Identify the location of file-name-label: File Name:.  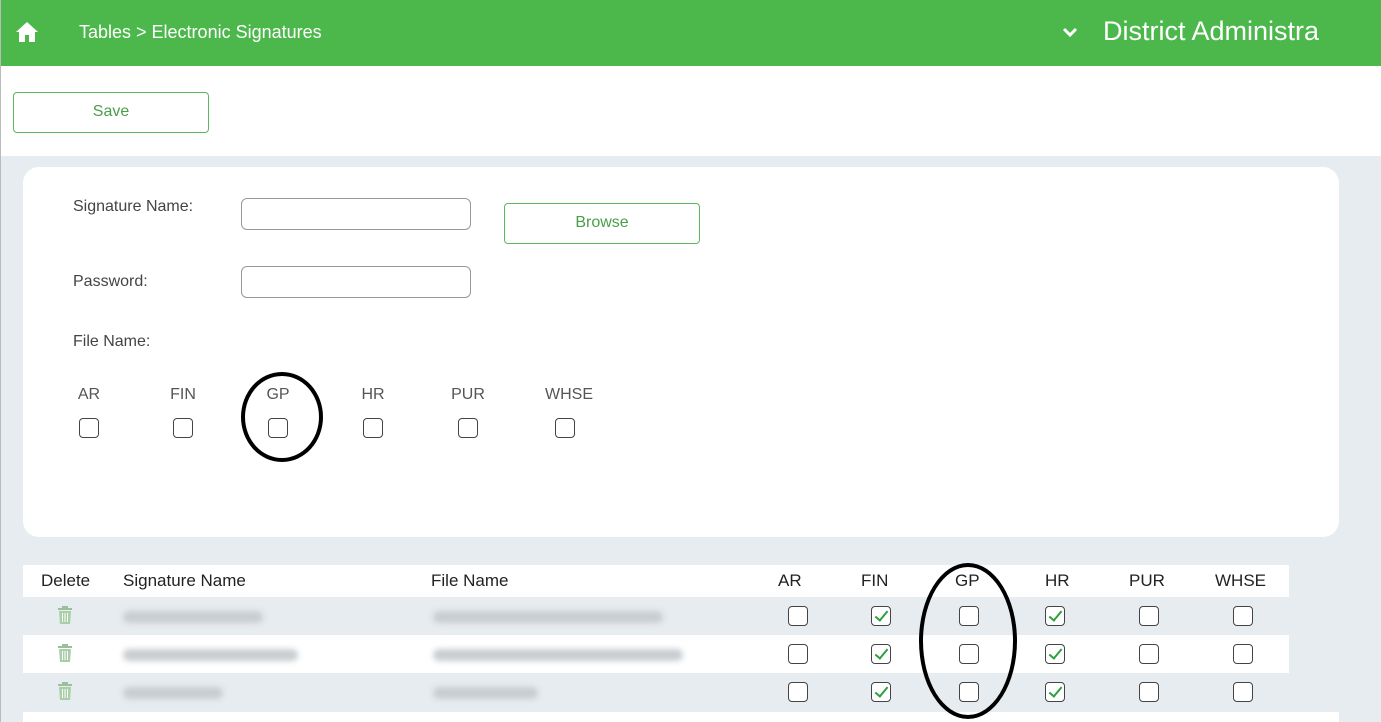
(112, 341).